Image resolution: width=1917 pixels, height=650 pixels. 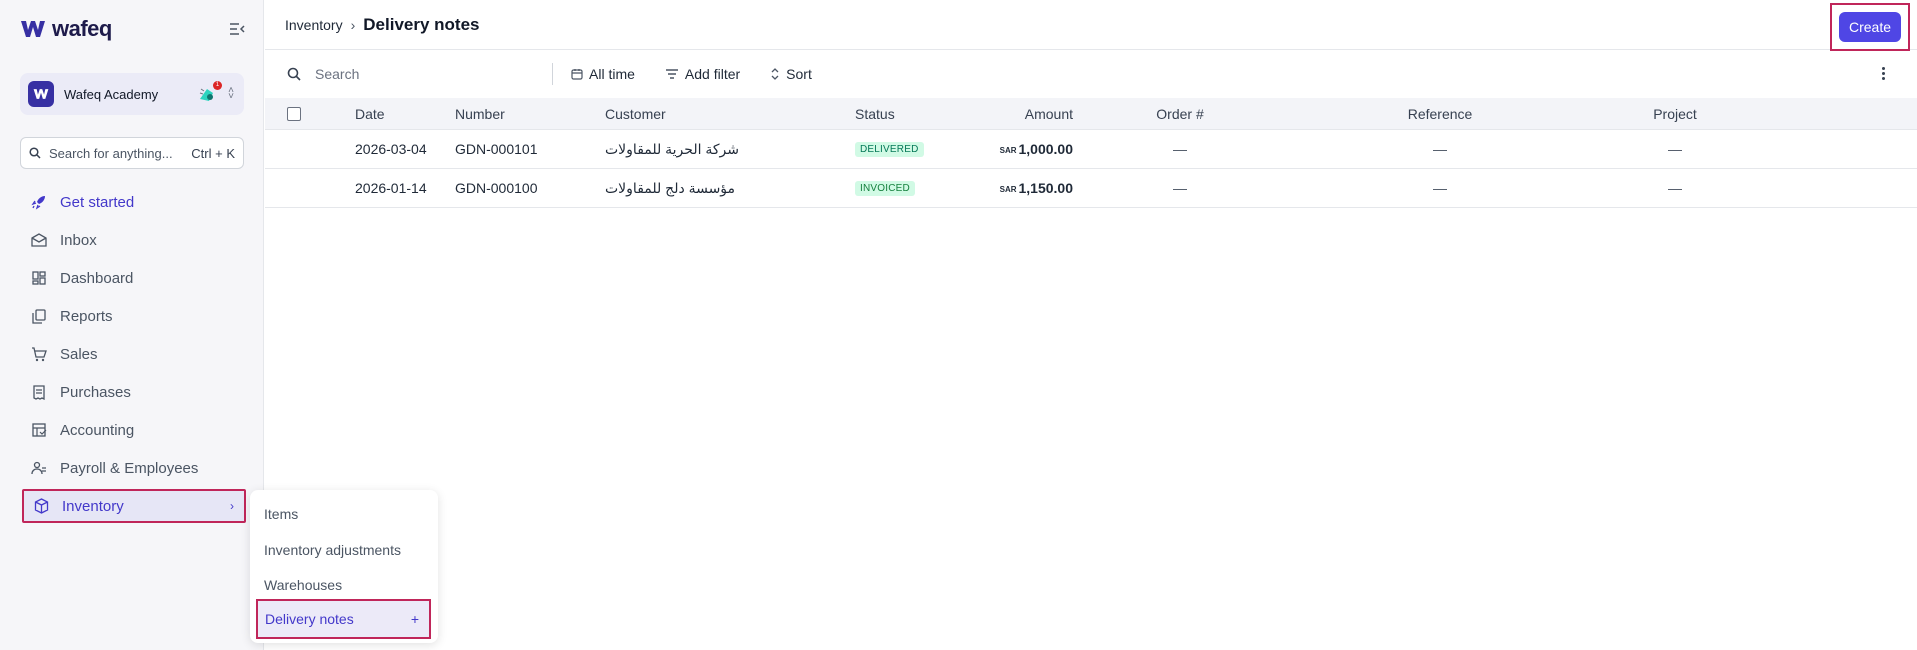 I want to click on sidebar-item-inventory: Inventory ›, so click(x=134, y=506).